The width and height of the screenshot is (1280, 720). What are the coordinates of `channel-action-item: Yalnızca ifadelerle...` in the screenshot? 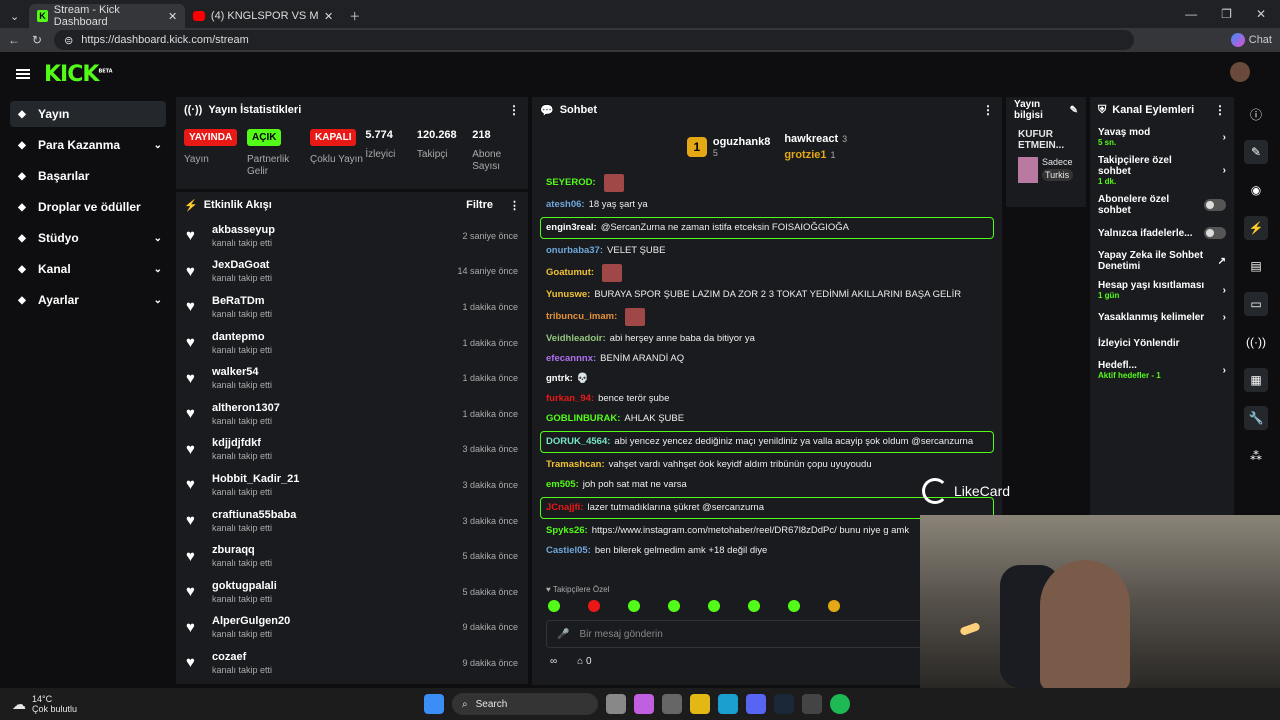 It's located at (1162, 233).